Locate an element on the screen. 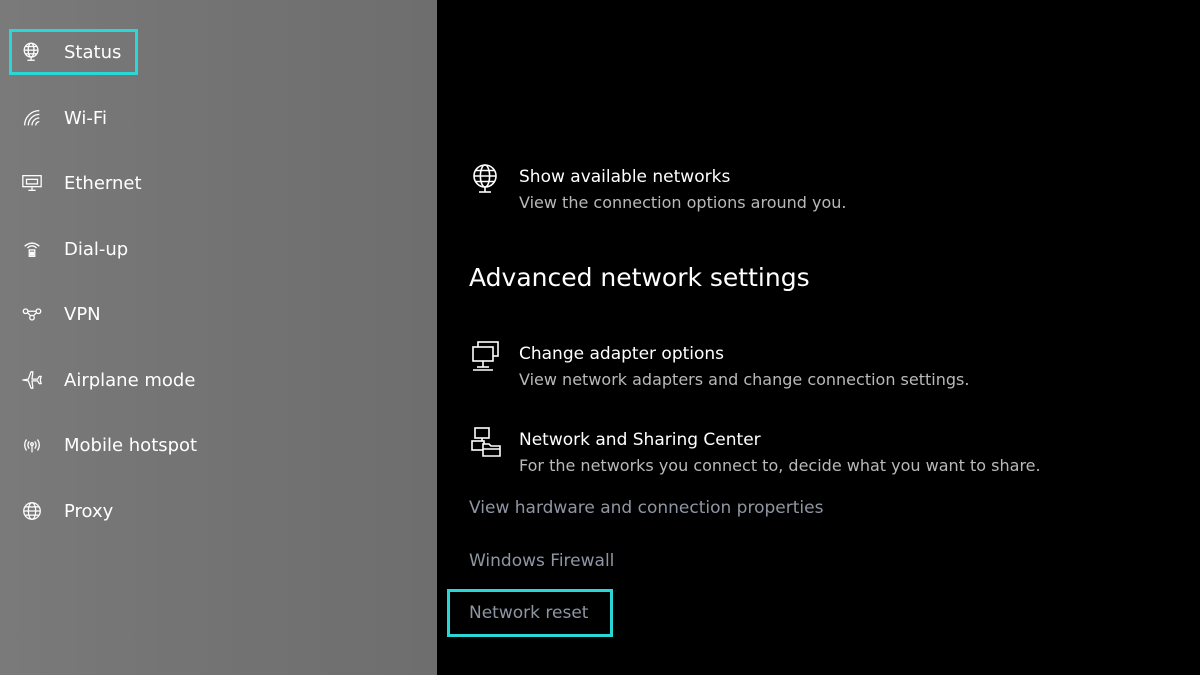 The width and height of the screenshot is (1200, 675). advanced-network-heading: Advanced network settings is located at coordinates (639, 277).